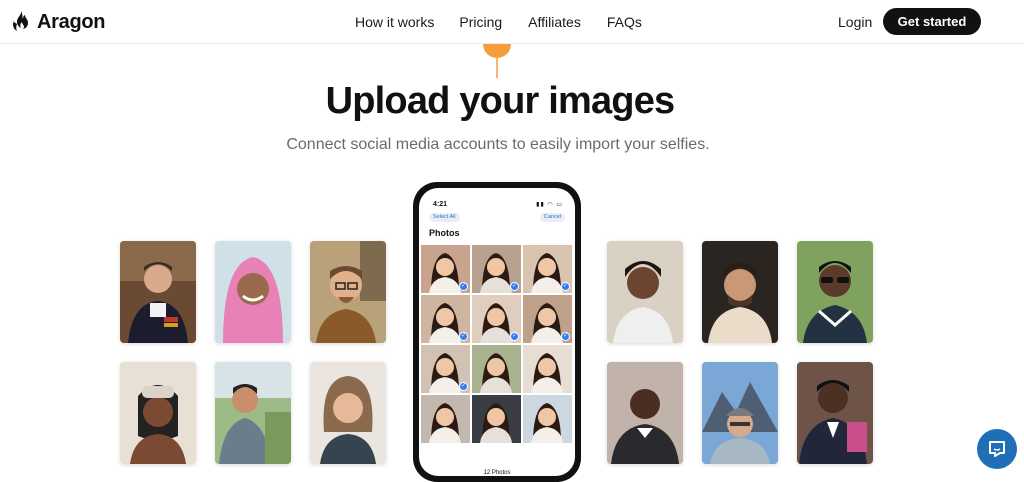 The image size is (1024, 482). What do you see at coordinates (624, 22) in the screenshot?
I see `nav-faqs: FAQs` at bounding box center [624, 22].